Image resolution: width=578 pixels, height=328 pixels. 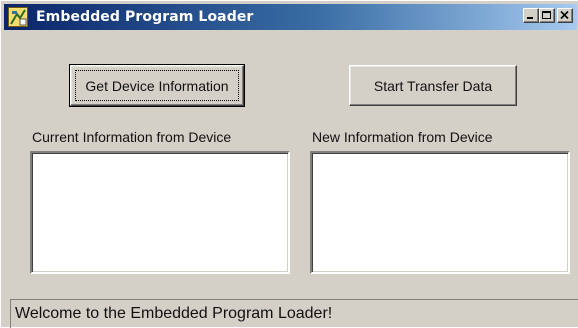 I want to click on new-information-label: New Information from Device, so click(x=402, y=137).